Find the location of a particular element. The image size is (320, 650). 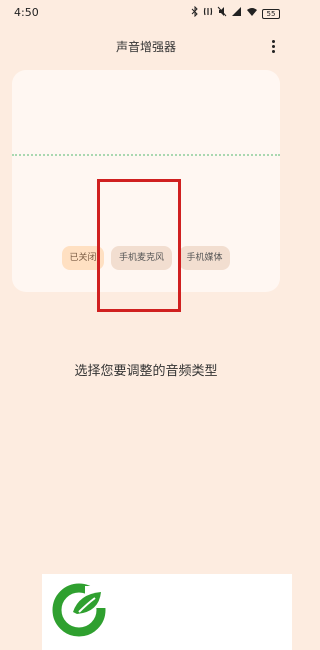

bluetooth-icon is located at coordinates (195, 13).